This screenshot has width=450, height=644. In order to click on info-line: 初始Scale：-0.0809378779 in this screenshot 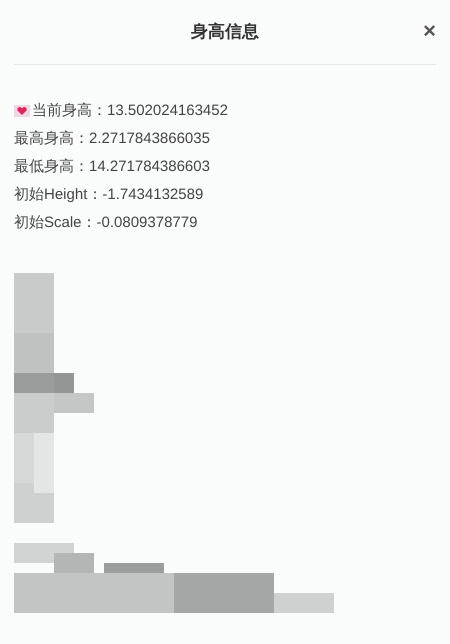, I will do `click(106, 222)`.